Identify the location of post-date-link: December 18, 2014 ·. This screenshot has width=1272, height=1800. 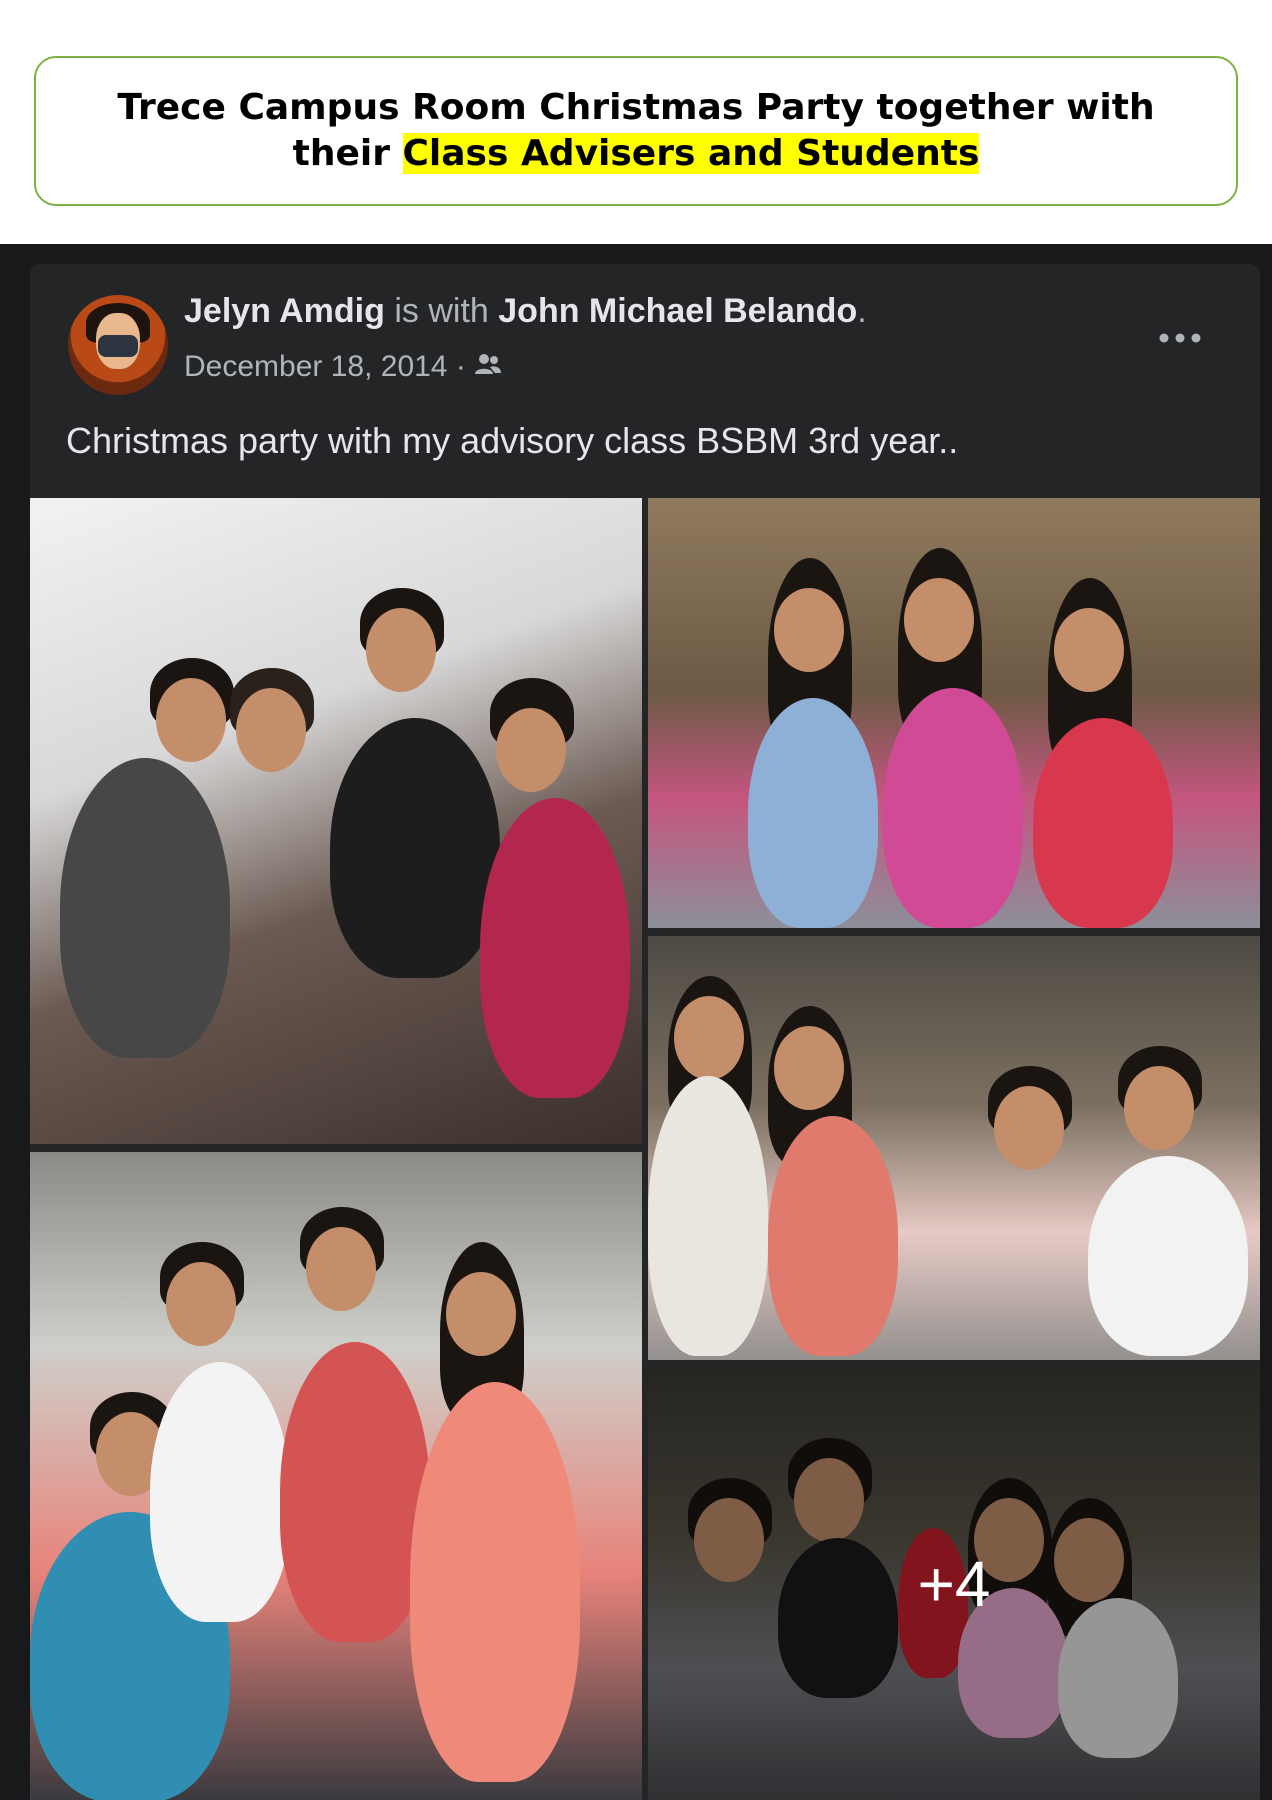
(325, 367).